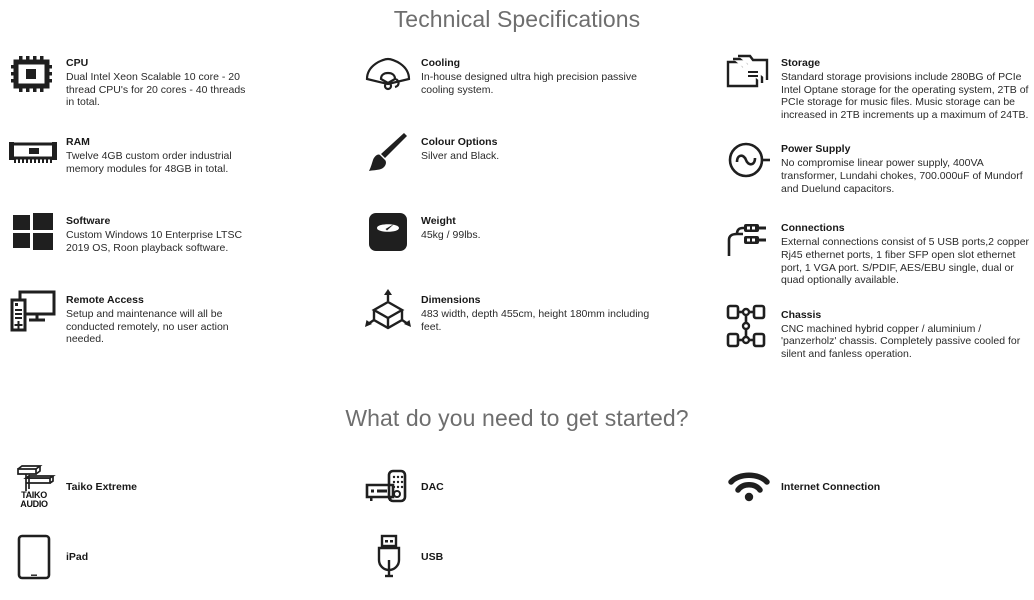  I want to click on wifi-icon, so click(749, 487).